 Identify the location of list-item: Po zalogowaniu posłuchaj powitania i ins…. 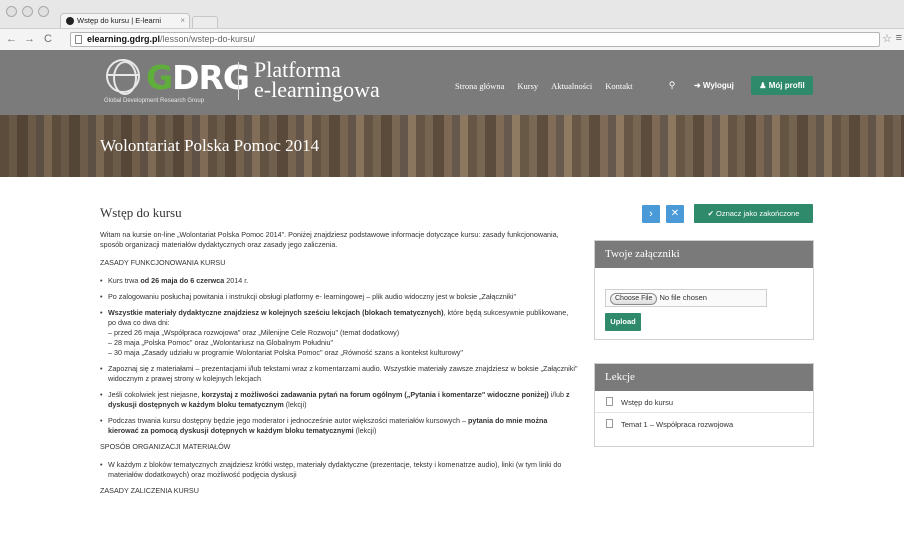
(339, 297).